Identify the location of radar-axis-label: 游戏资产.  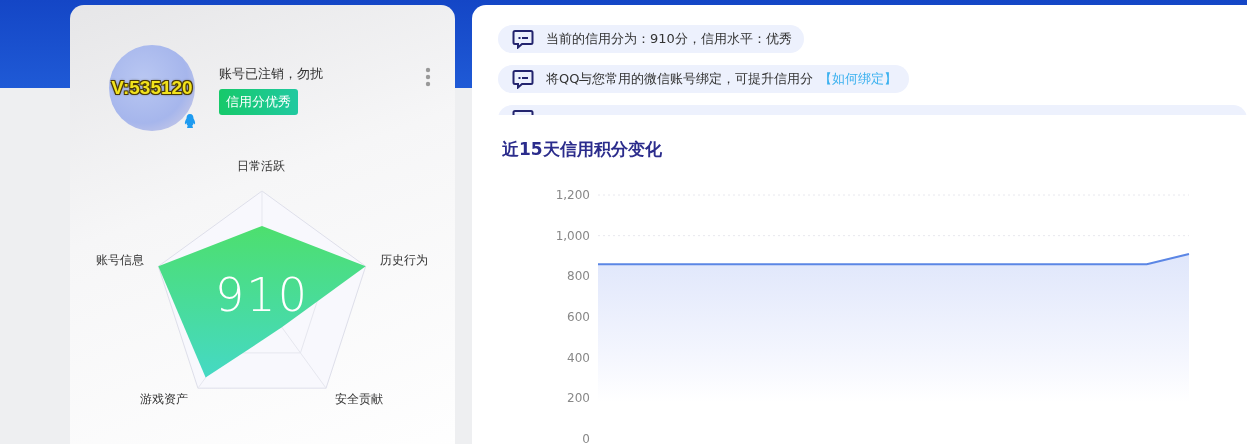
(164, 399).